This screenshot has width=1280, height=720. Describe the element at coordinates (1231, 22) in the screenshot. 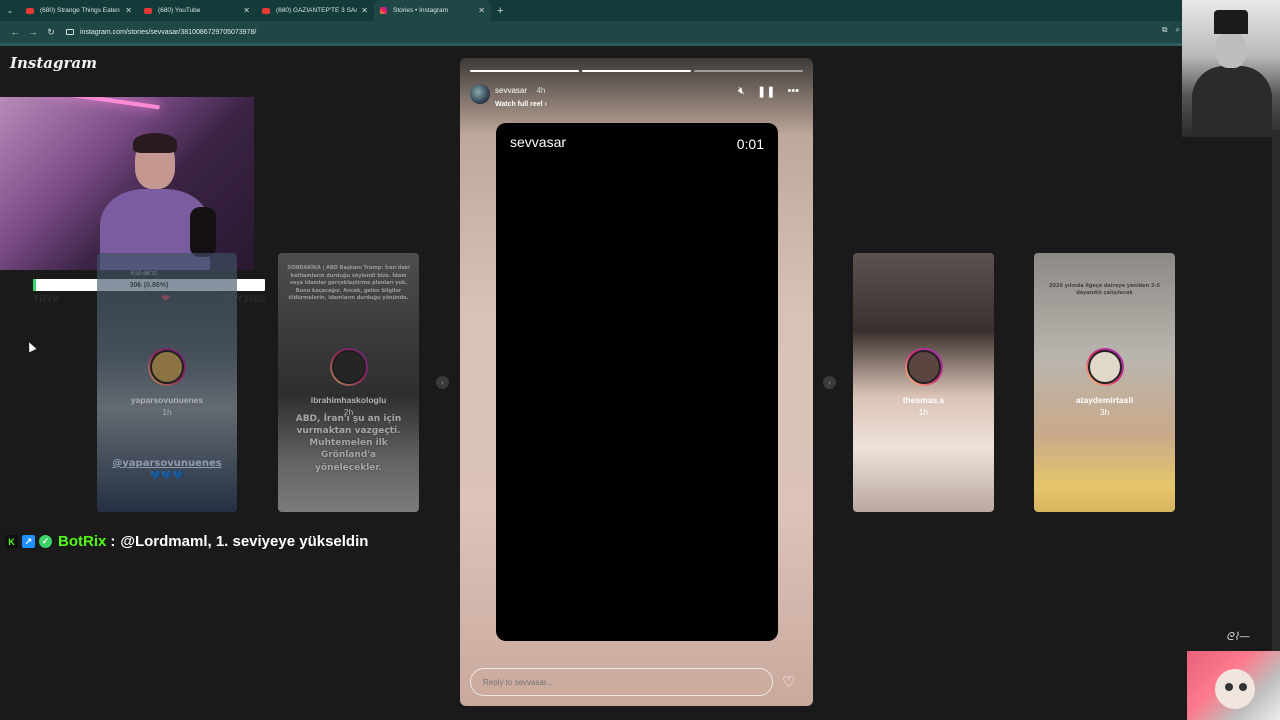

I see `photo-hat` at that location.